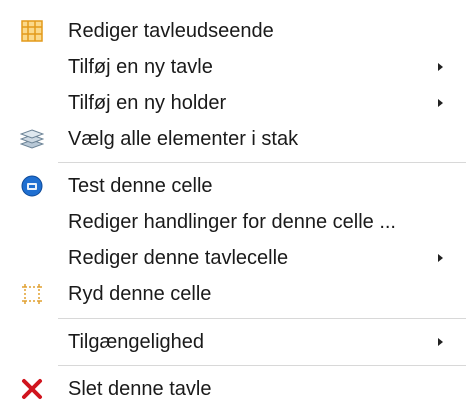 The height and width of the screenshot is (410, 466). Describe the element at coordinates (32, 31) in the screenshot. I see `grid-table-icon` at that location.